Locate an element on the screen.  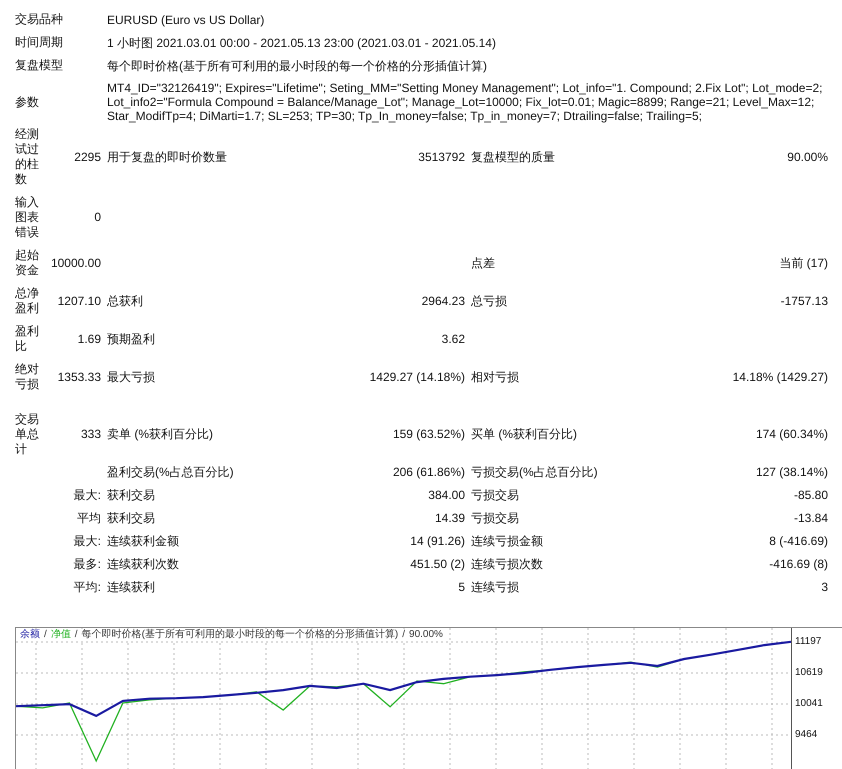
stat-value: 3 is located at coordinates (824, 587).